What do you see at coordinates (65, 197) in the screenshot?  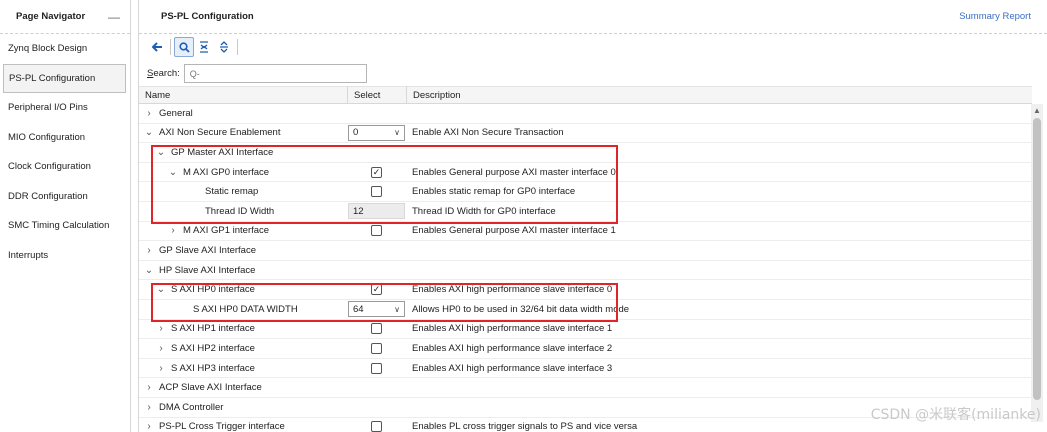 I see `sidebar-item-ddr-configuration: DDR Configuration` at bounding box center [65, 197].